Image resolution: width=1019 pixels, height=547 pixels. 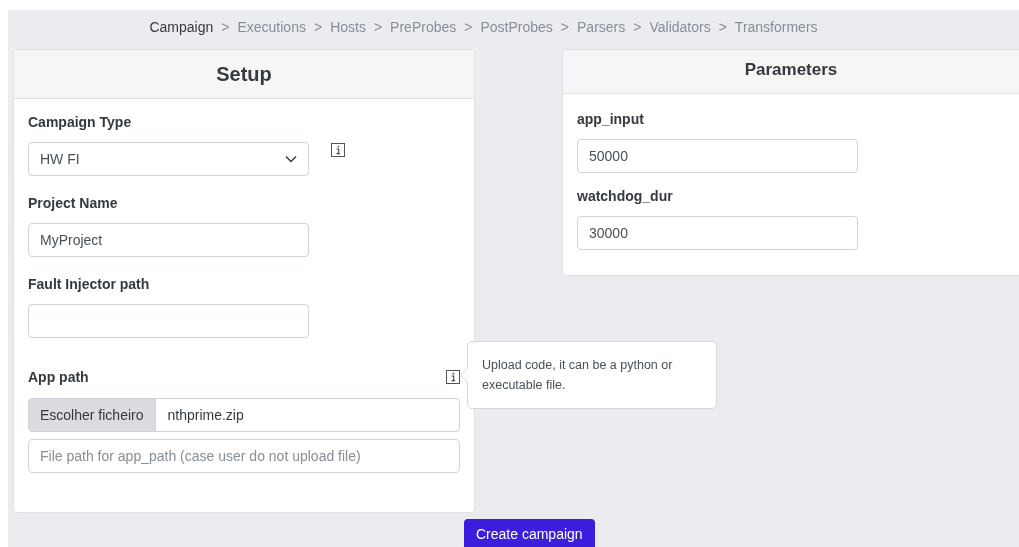 I want to click on chevron-down-icon, so click(x=291, y=159).